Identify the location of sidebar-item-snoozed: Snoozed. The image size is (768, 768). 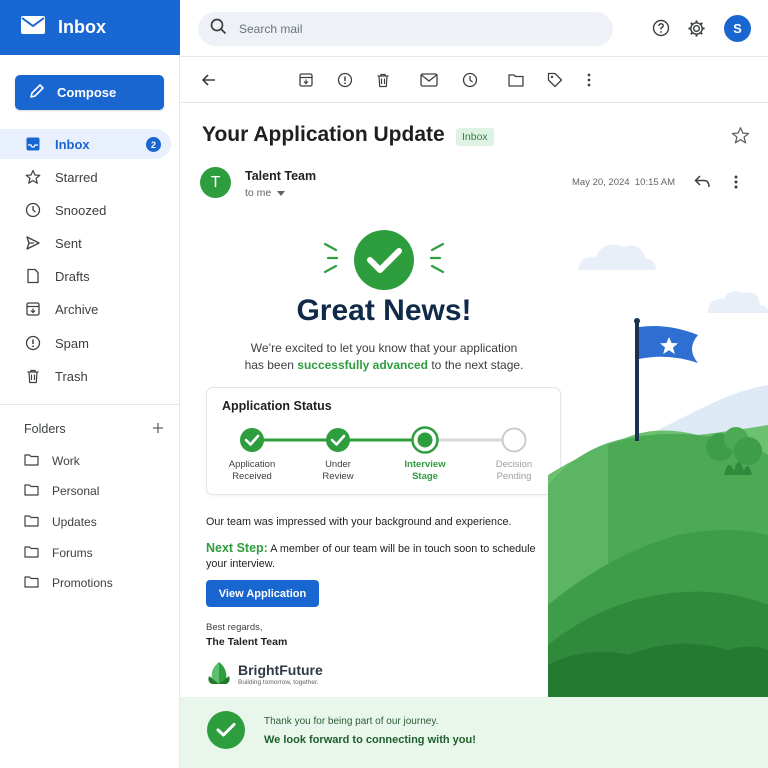
(85, 210).